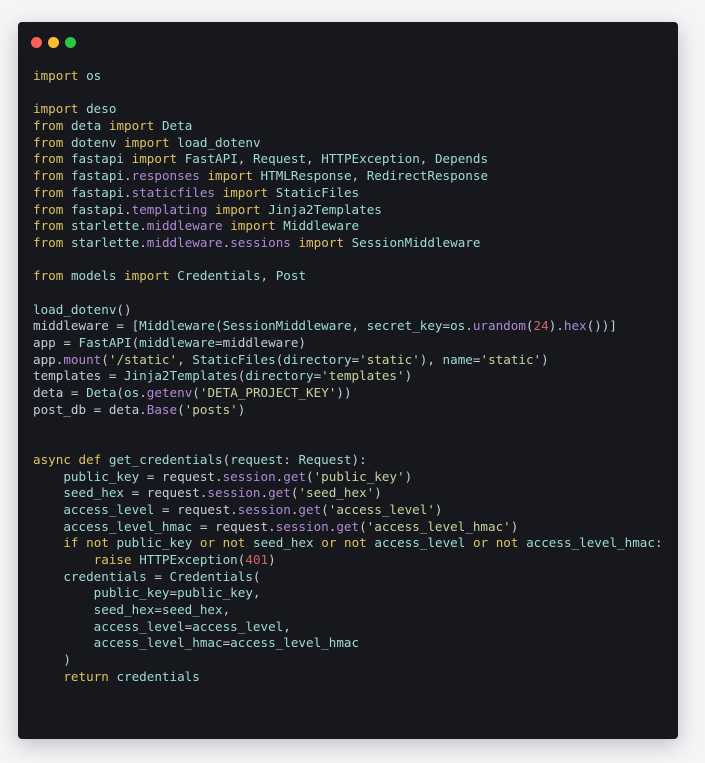 The image size is (705, 763). What do you see at coordinates (348, 660) in the screenshot?
I see `code-line: )` at bounding box center [348, 660].